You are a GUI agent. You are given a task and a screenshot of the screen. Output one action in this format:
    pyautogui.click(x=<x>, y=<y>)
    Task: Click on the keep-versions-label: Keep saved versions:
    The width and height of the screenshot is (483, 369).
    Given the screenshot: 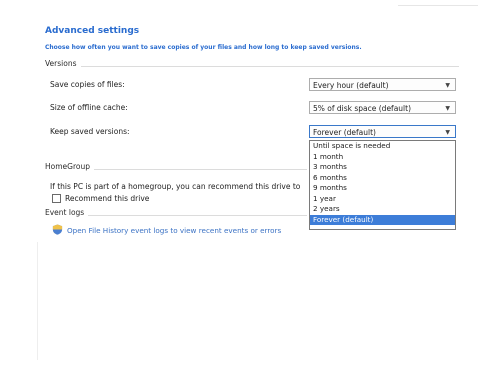 What is the action you would take?
    pyautogui.click(x=90, y=131)
    